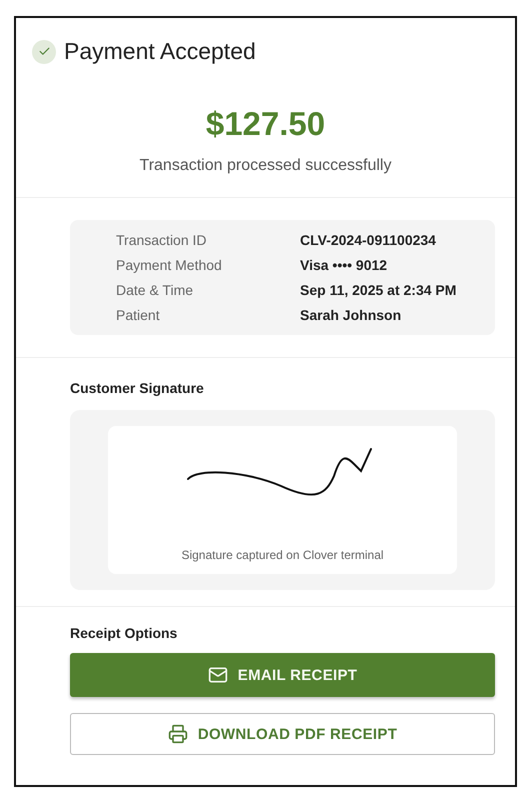 The height and width of the screenshot is (800, 532). What do you see at coordinates (351, 315) in the screenshot?
I see `detail-value: Sarah Johnson` at bounding box center [351, 315].